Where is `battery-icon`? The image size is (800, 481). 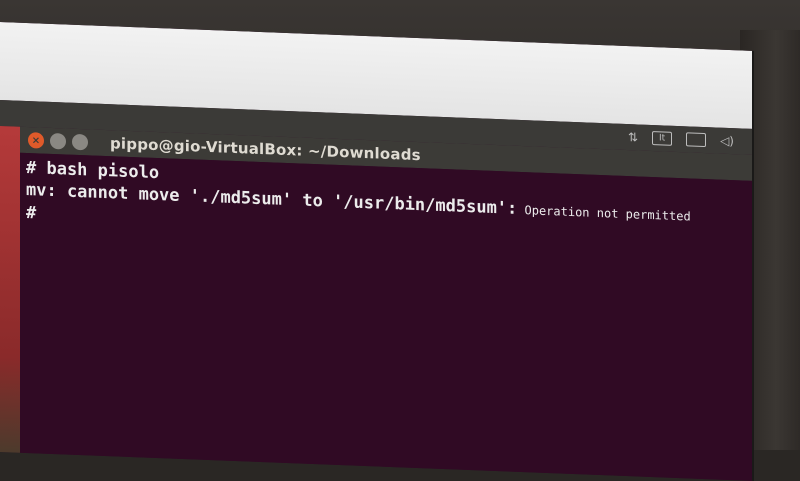
battery-icon is located at coordinates (696, 140).